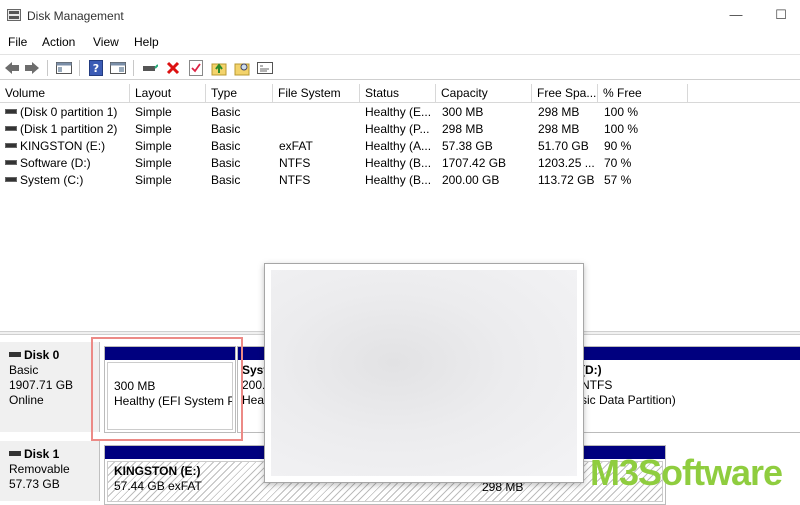 This screenshot has height=505, width=800. Describe the element at coordinates (296, 146) in the screenshot. I see `fs-cell: exFAT` at that location.